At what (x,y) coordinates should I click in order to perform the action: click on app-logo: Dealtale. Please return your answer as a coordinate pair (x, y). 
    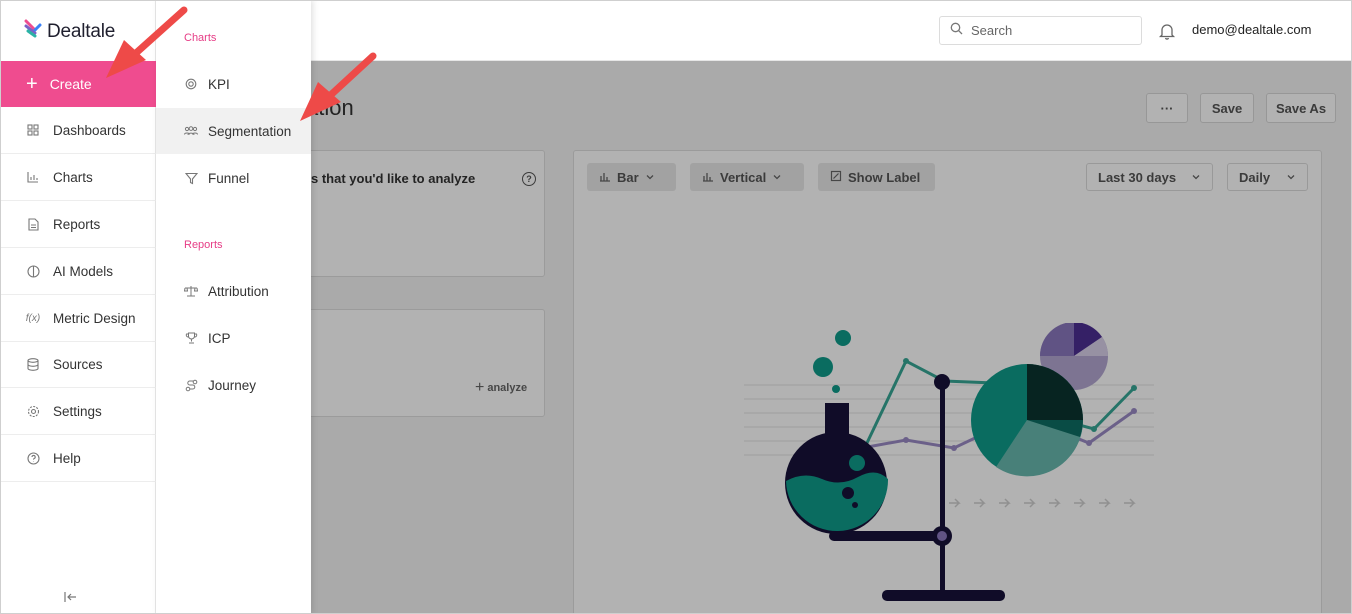
    Looking at the image, I should click on (69, 31).